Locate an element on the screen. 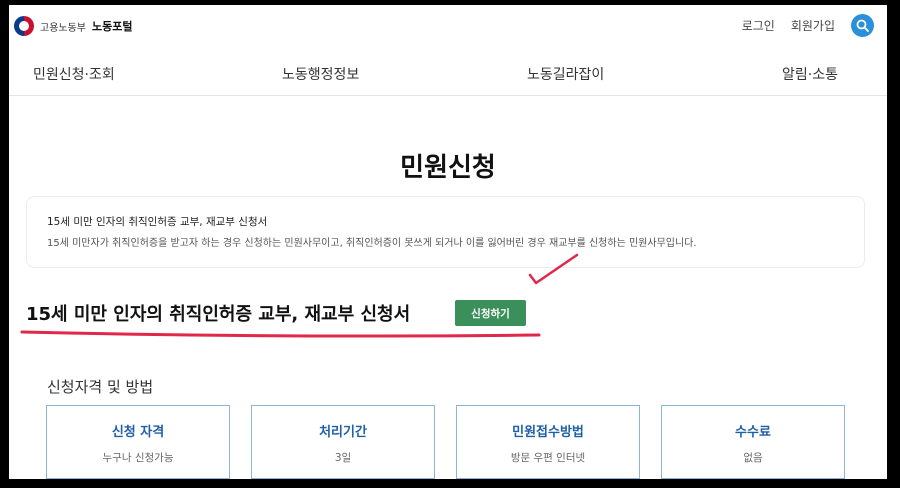  utility-menu: 로그인 회원가입 is located at coordinates (808, 25).